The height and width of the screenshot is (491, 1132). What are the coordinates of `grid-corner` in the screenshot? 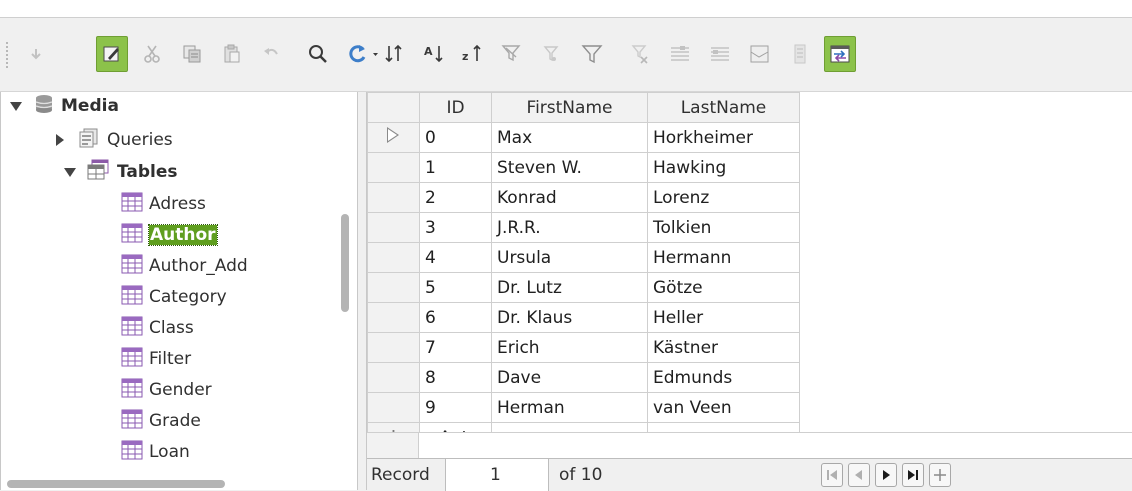 It's located at (393, 107).